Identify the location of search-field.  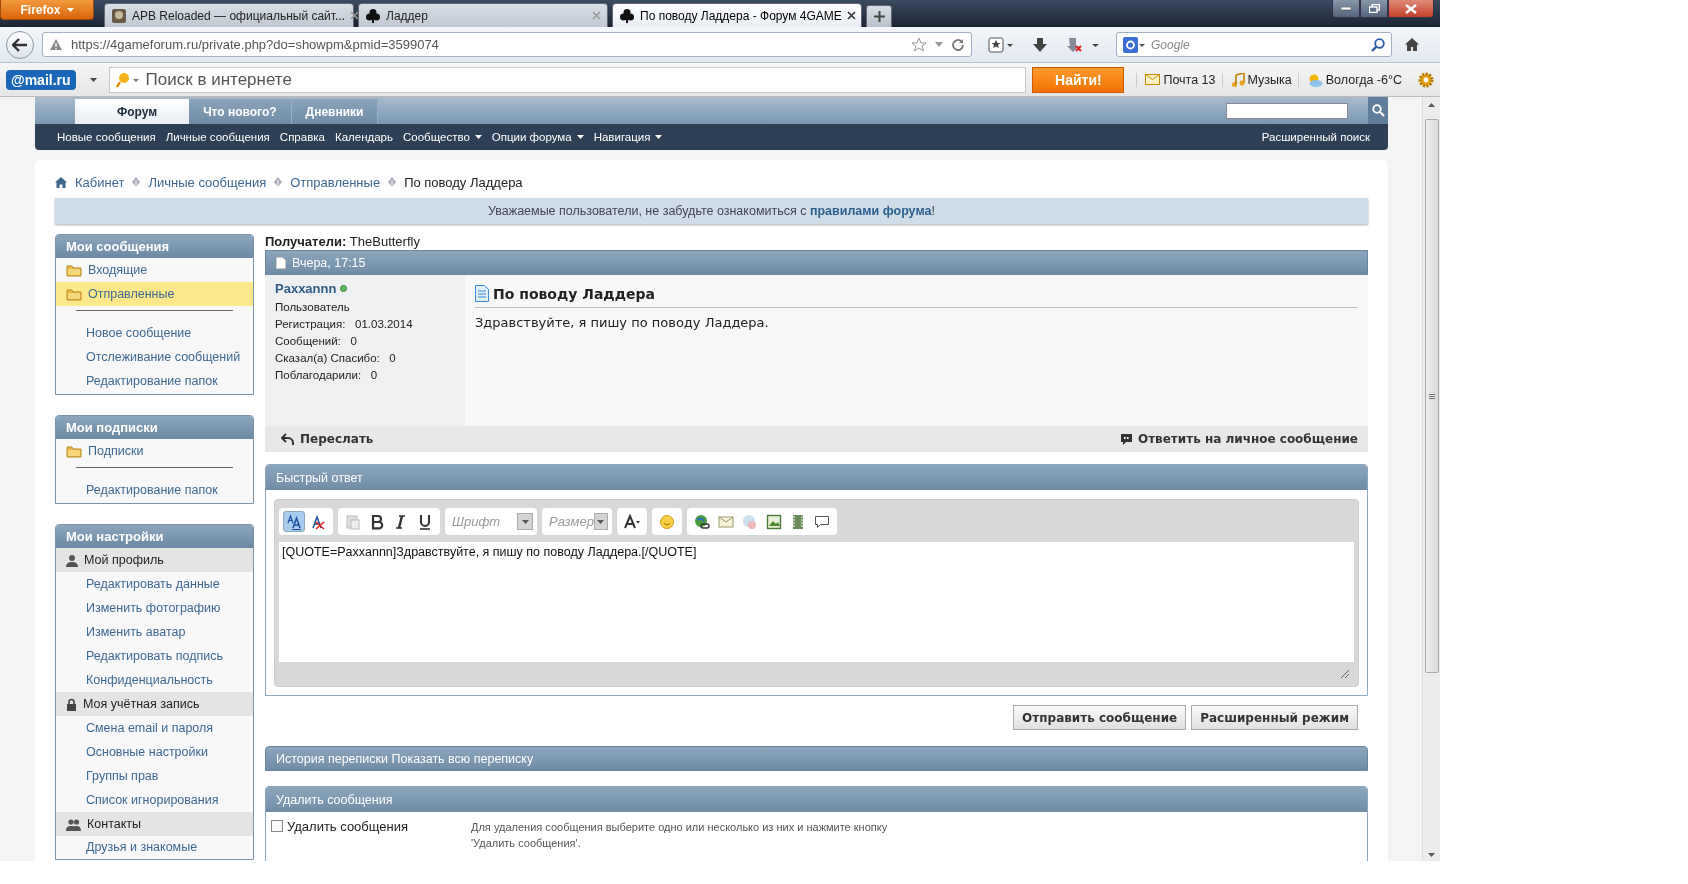
(1287, 110).